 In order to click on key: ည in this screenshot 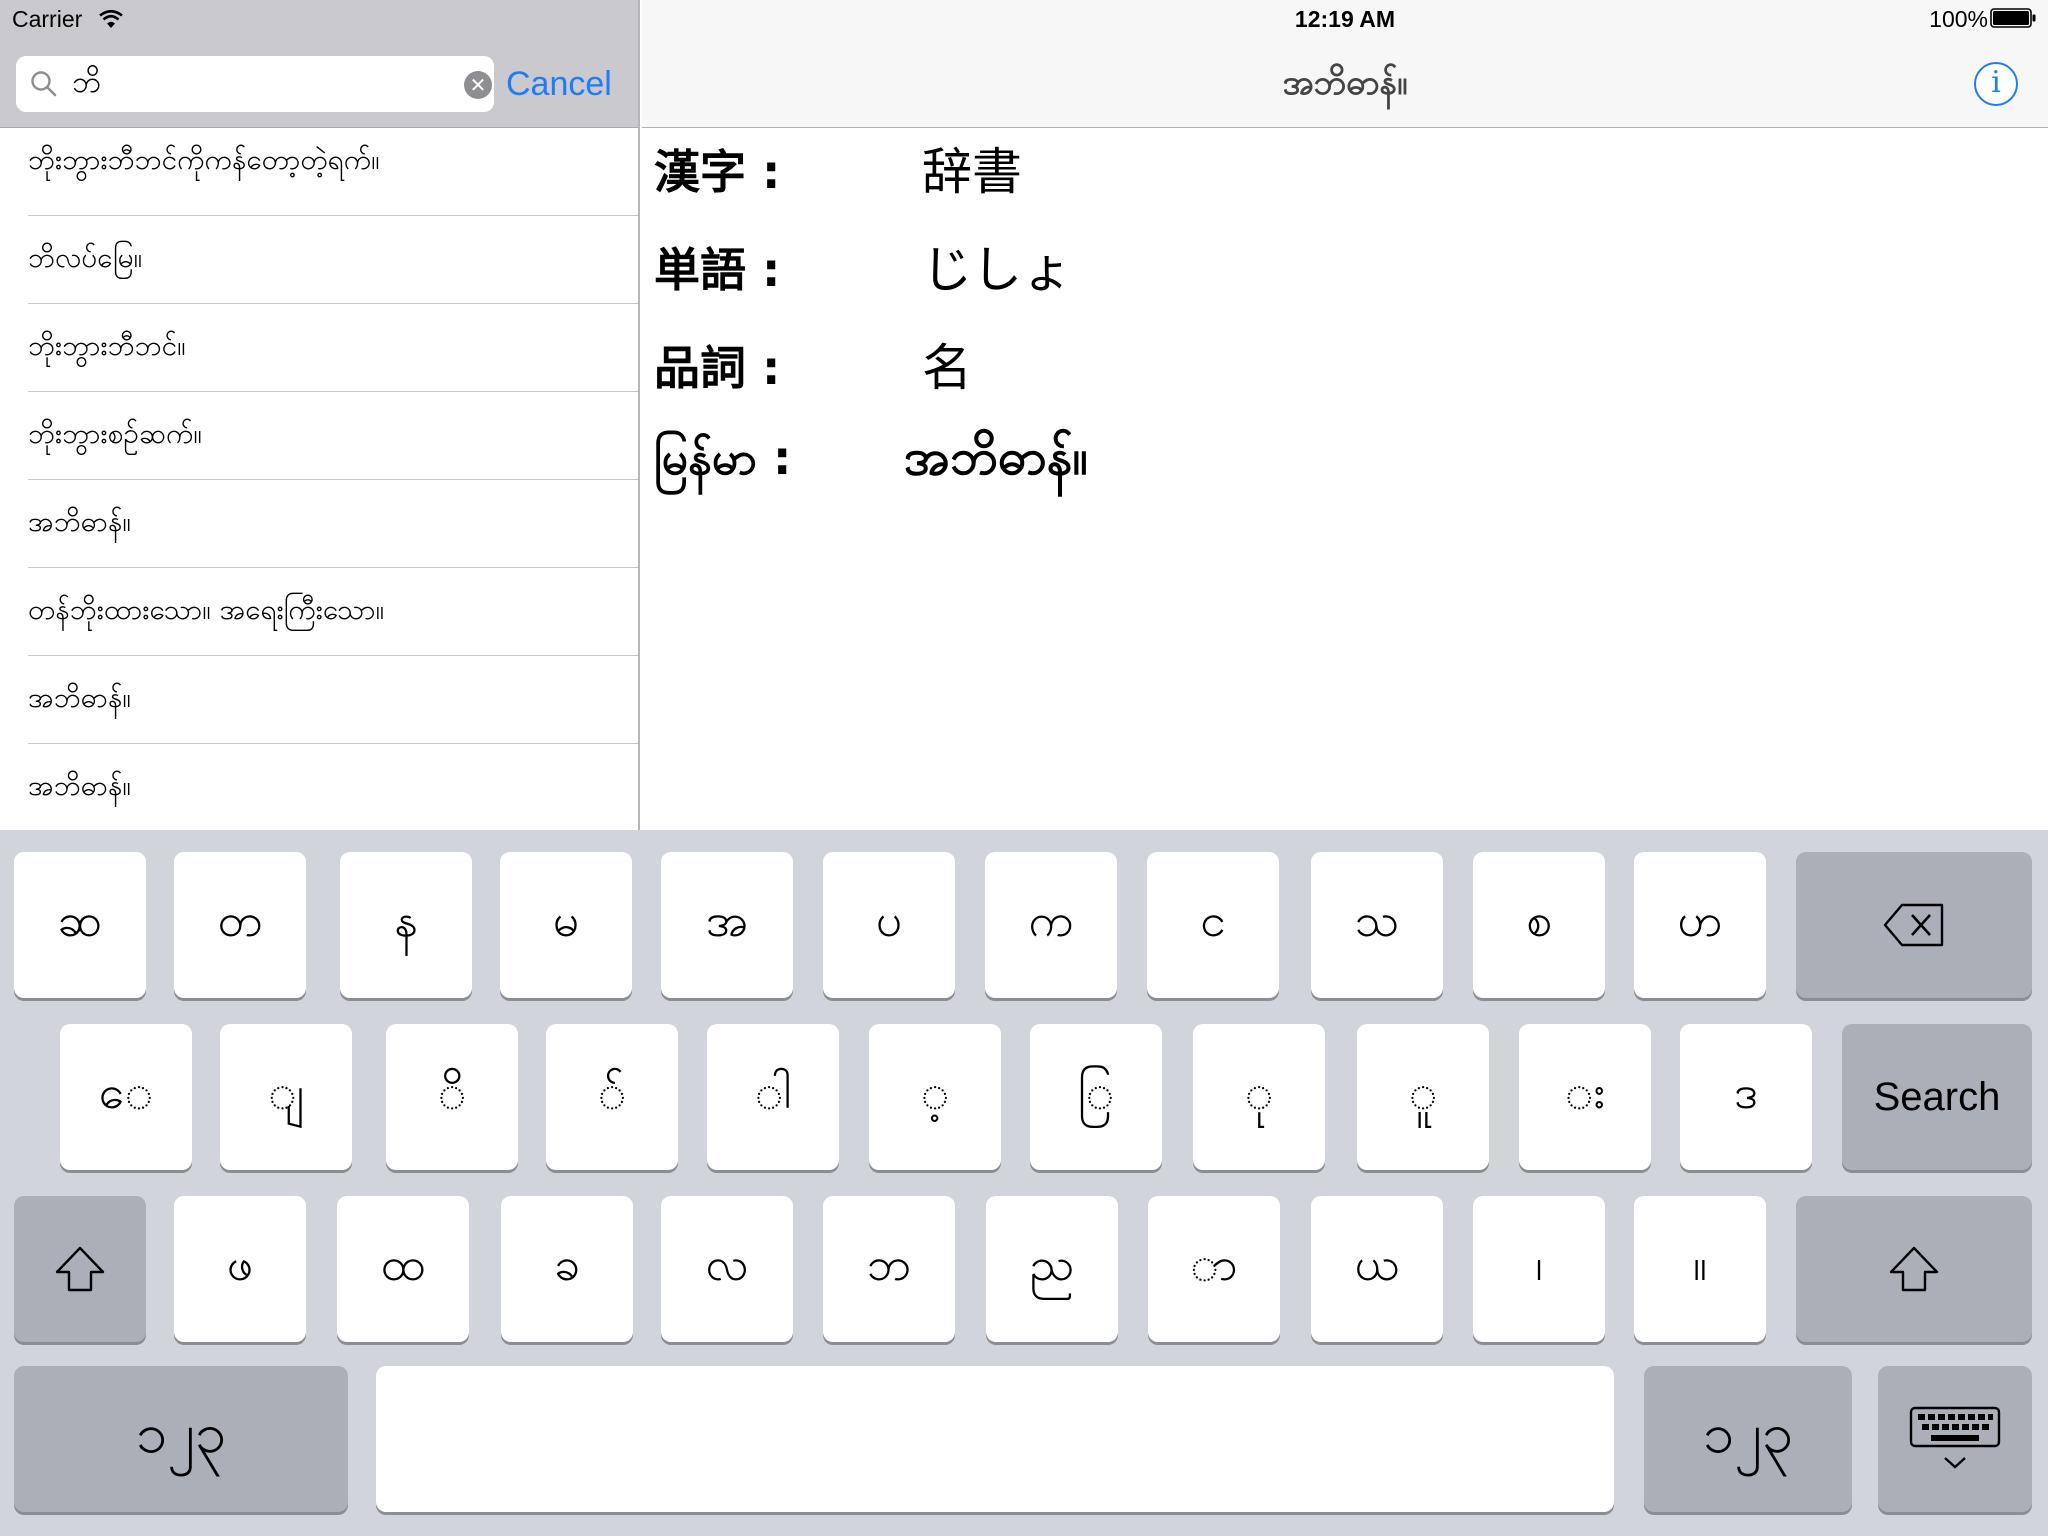, I will do `click(1052, 1269)`.